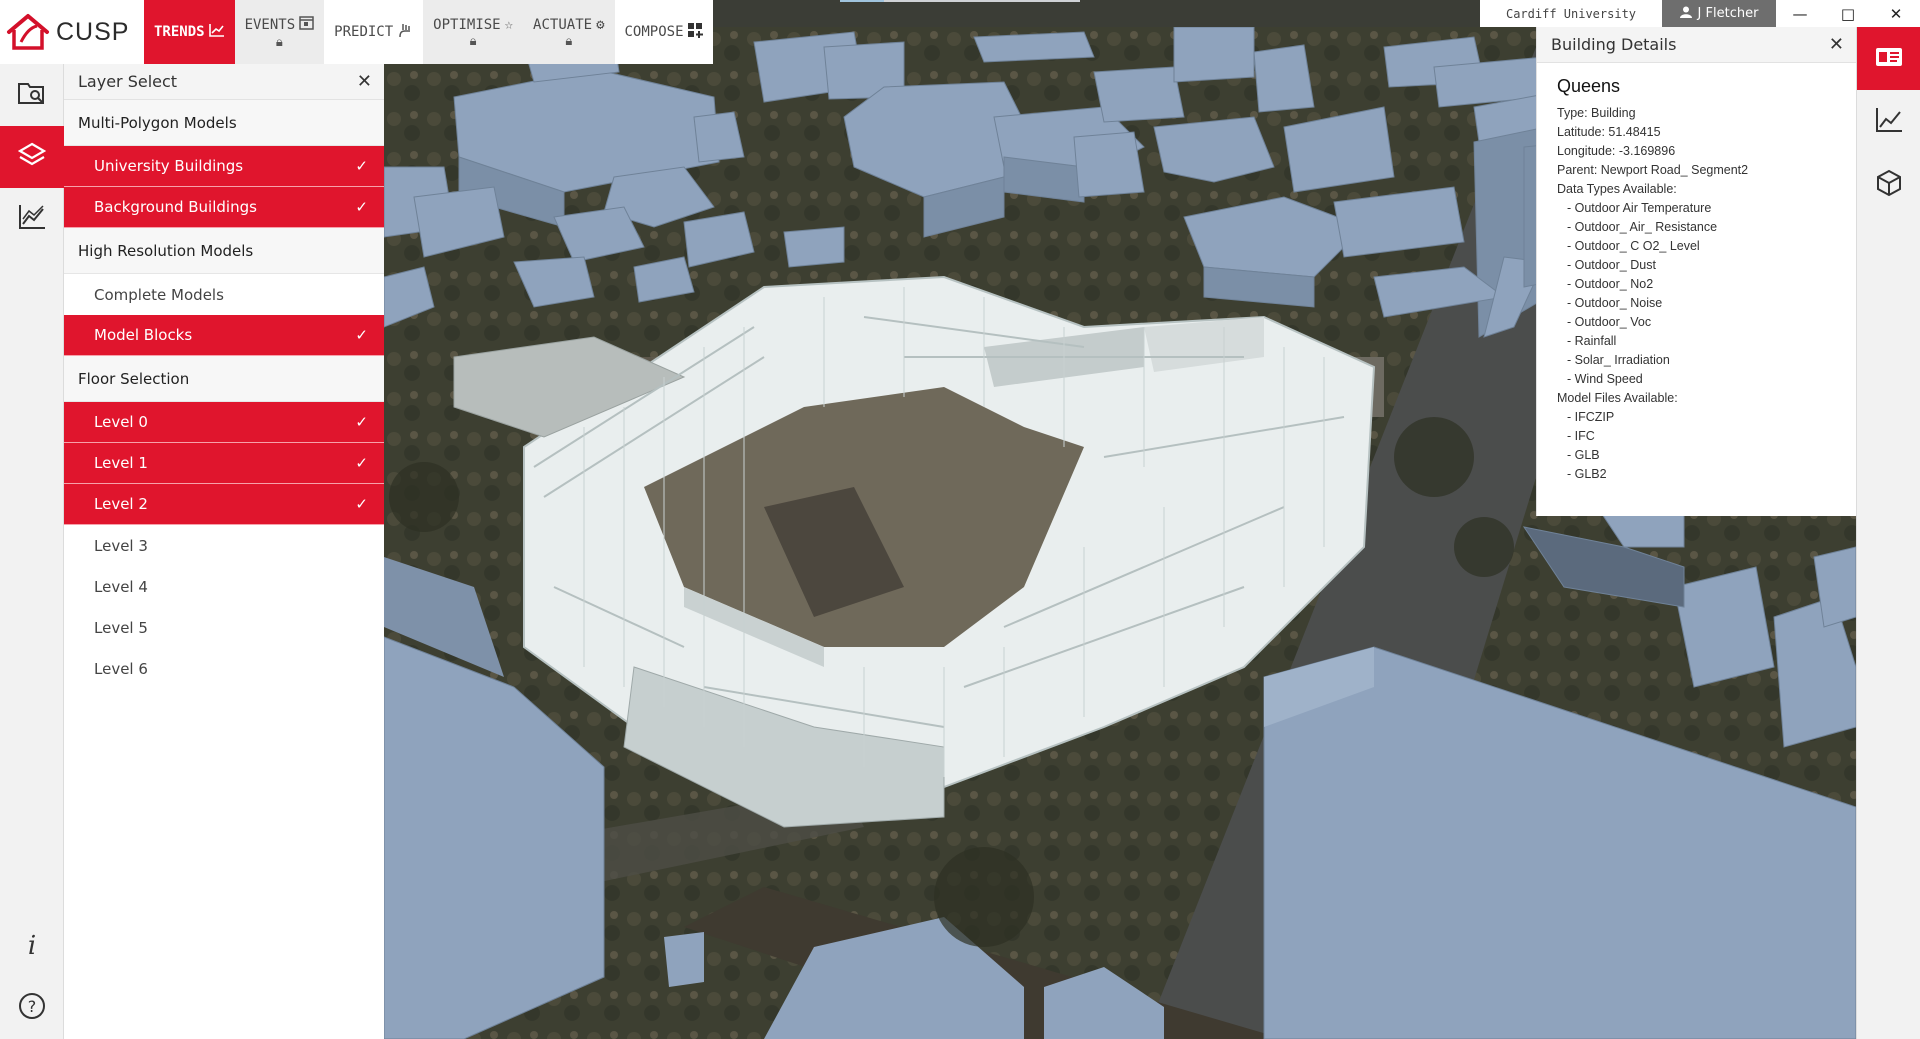 The height and width of the screenshot is (1039, 1920). Describe the element at coordinates (224, 422) in the screenshot. I see `layer-item: Level 0 ✓` at that location.